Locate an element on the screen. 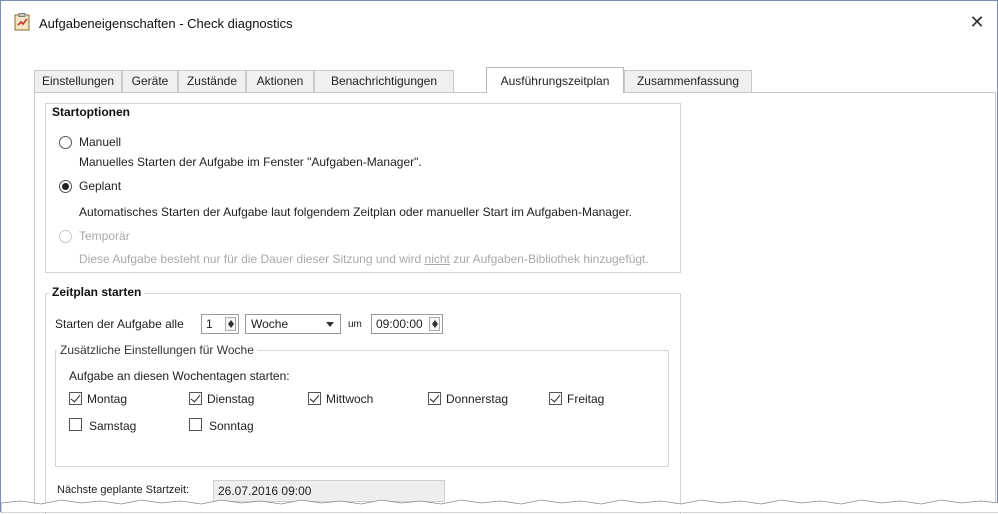 This screenshot has width=998, height=514. checkbox-freitag-label: Freitag is located at coordinates (586, 399).